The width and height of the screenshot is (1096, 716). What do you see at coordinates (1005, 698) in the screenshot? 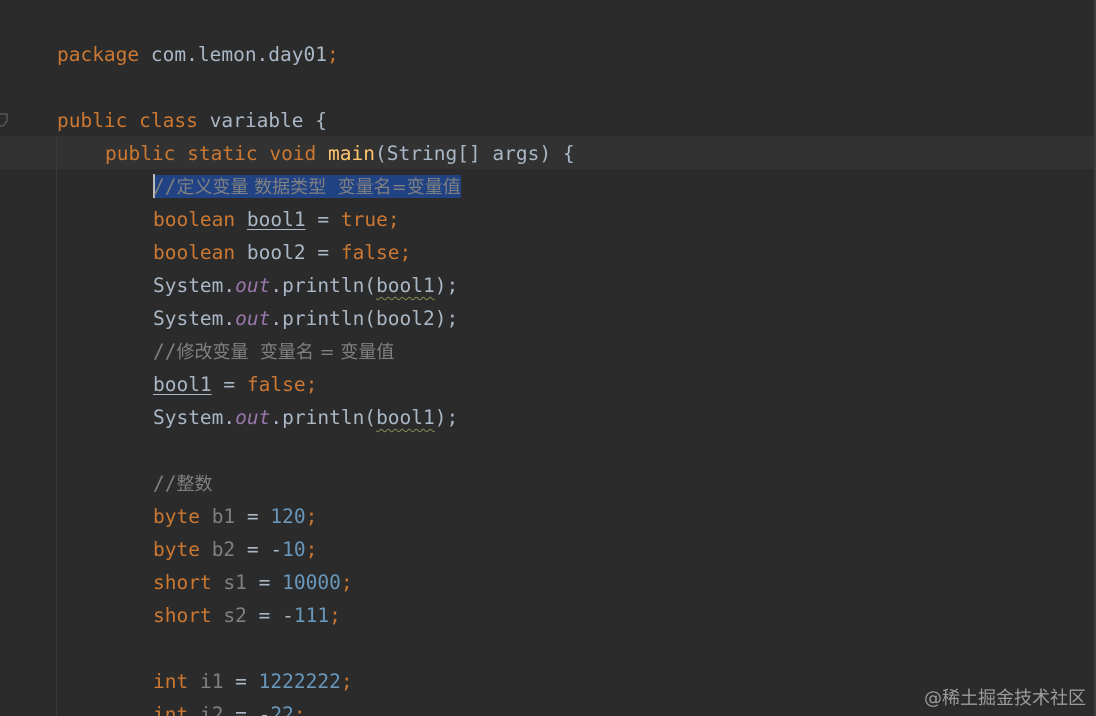
I see `watermark: @稀土掘金技术社区` at bounding box center [1005, 698].